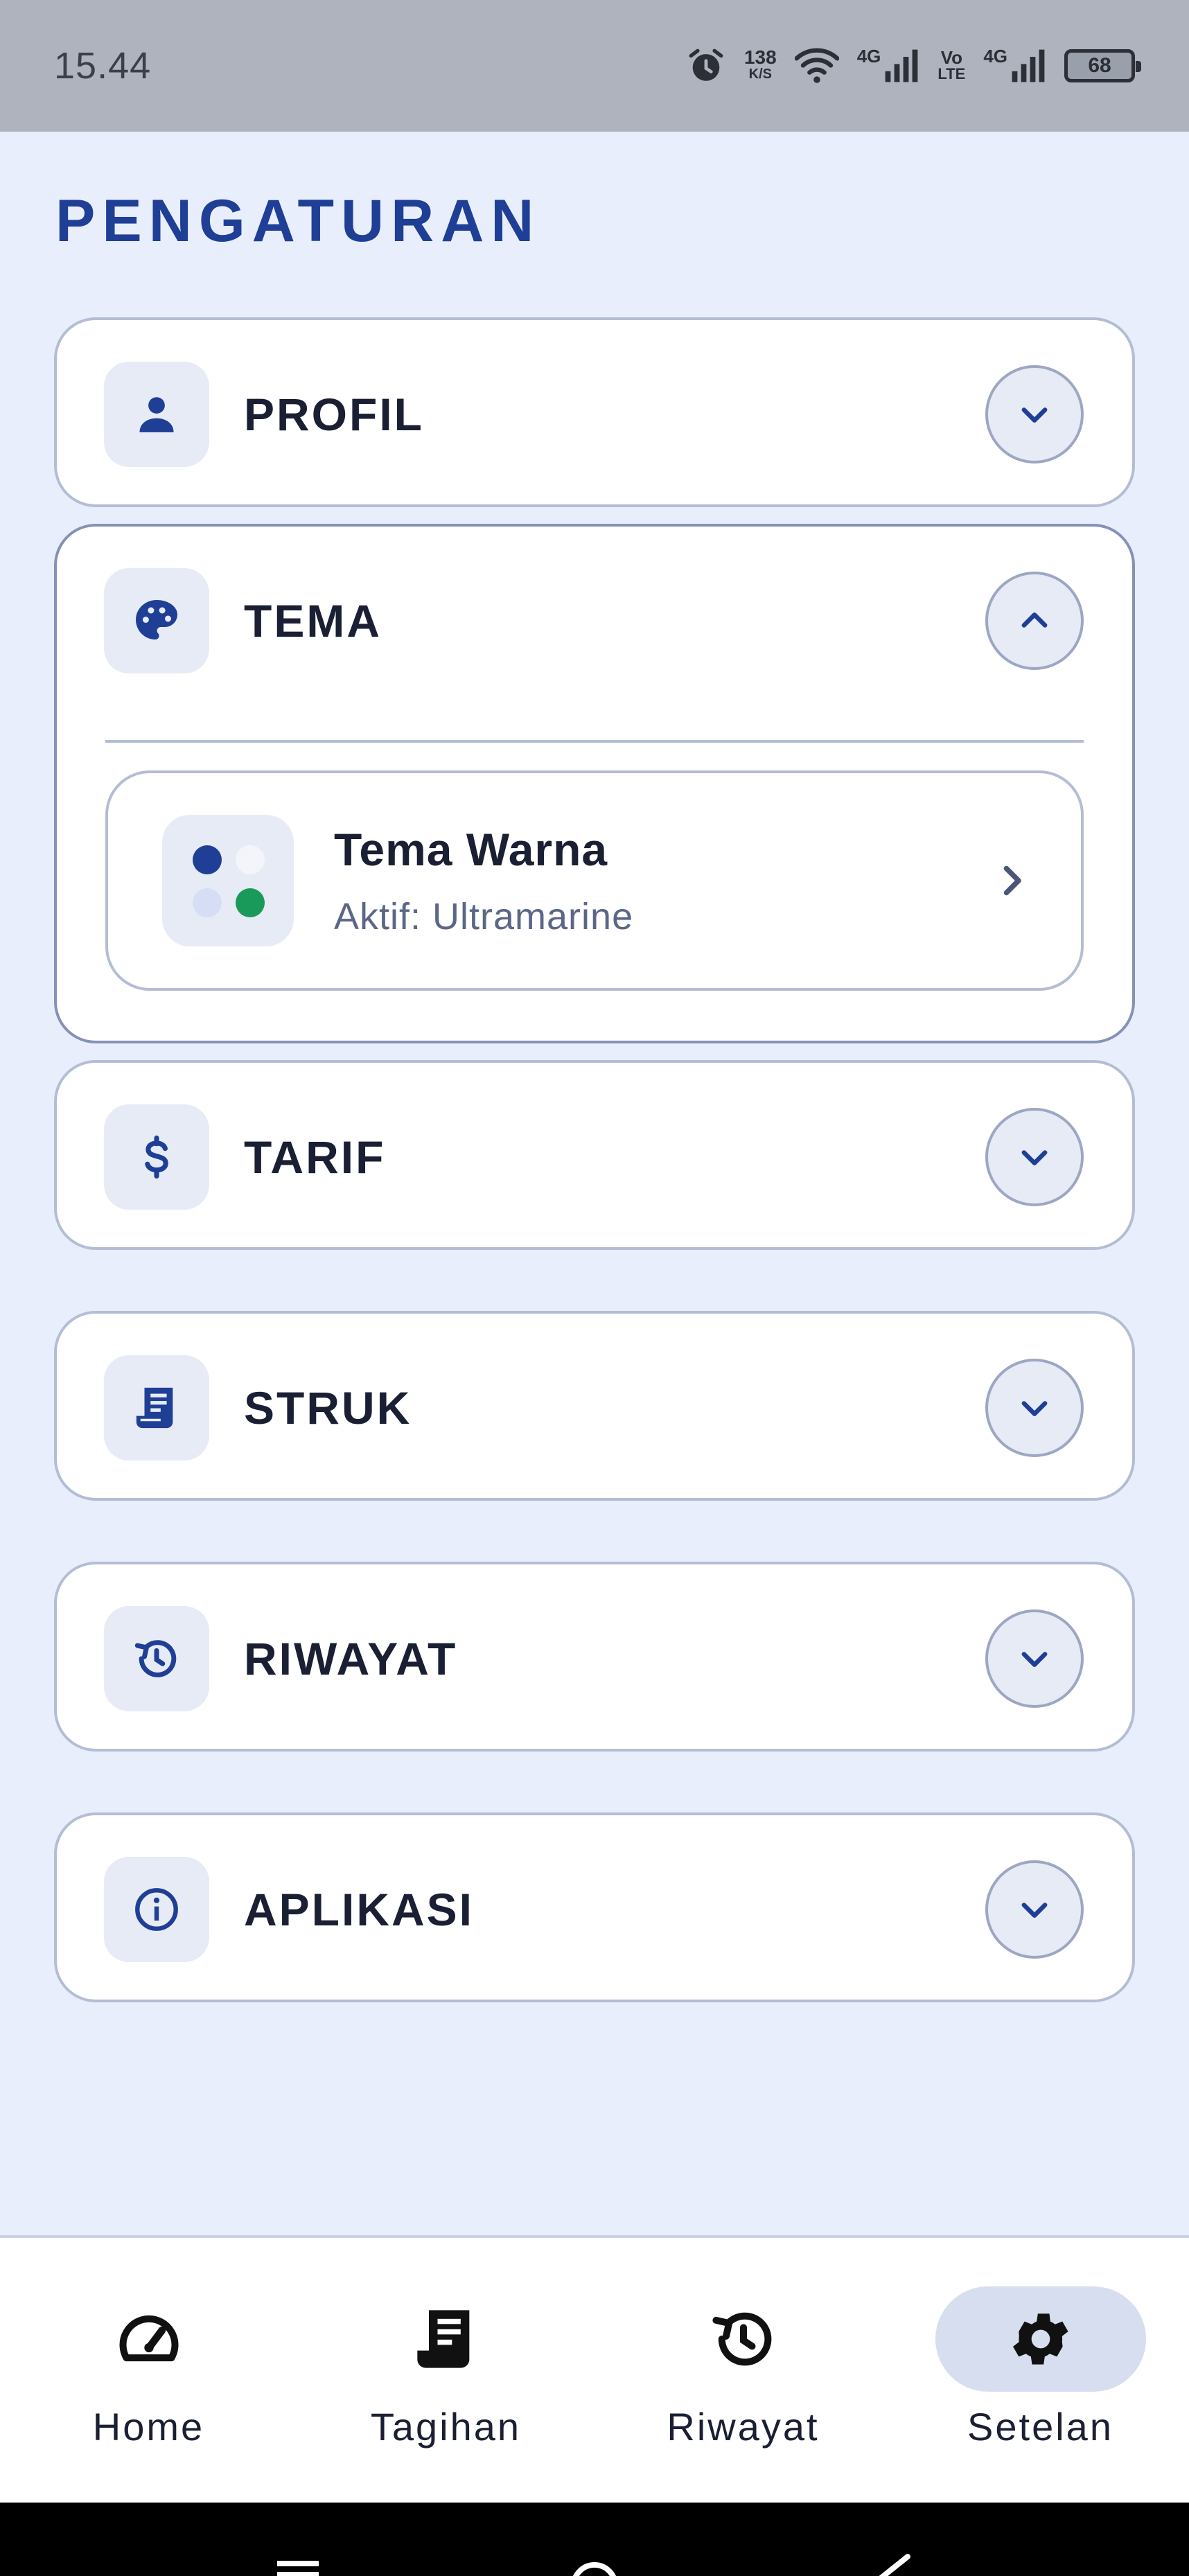 This screenshot has height=2576, width=1189. Describe the element at coordinates (148, 2427) in the screenshot. I see `nav-home-label: Home` at that location.